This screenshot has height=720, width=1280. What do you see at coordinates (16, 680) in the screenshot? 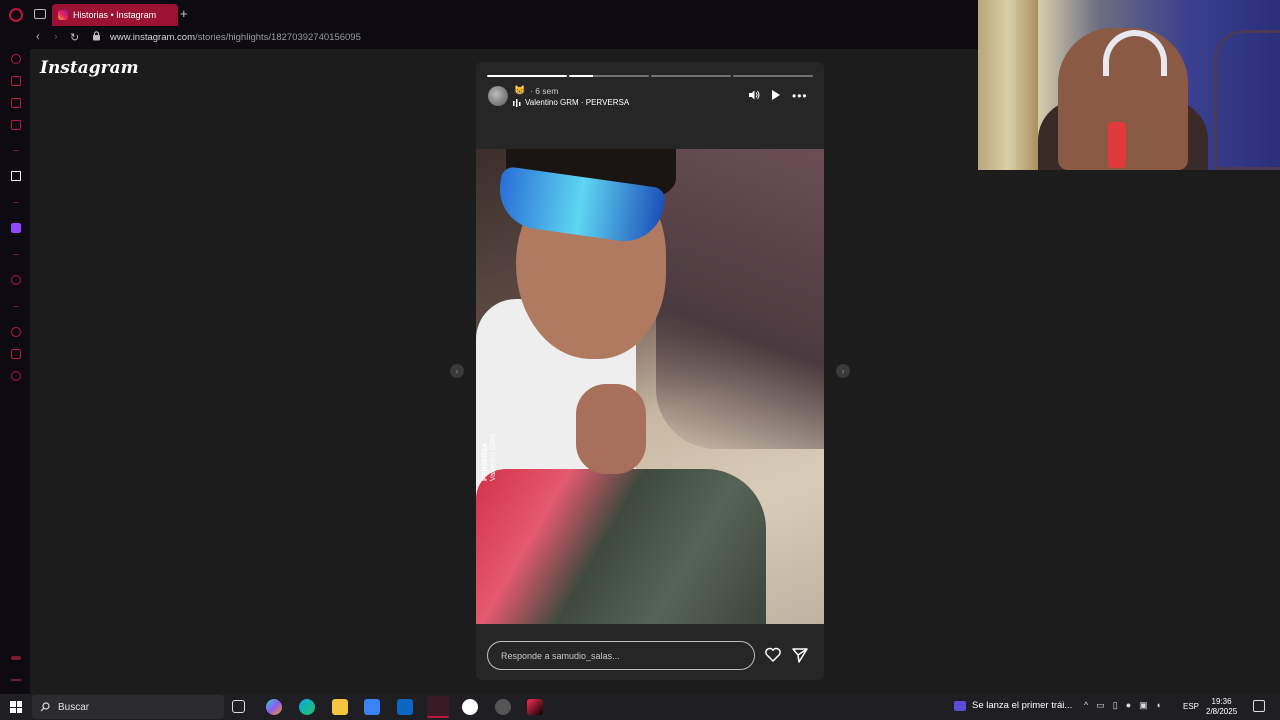
I see `sidebar-more-icon` at bounding box center [16, 680].